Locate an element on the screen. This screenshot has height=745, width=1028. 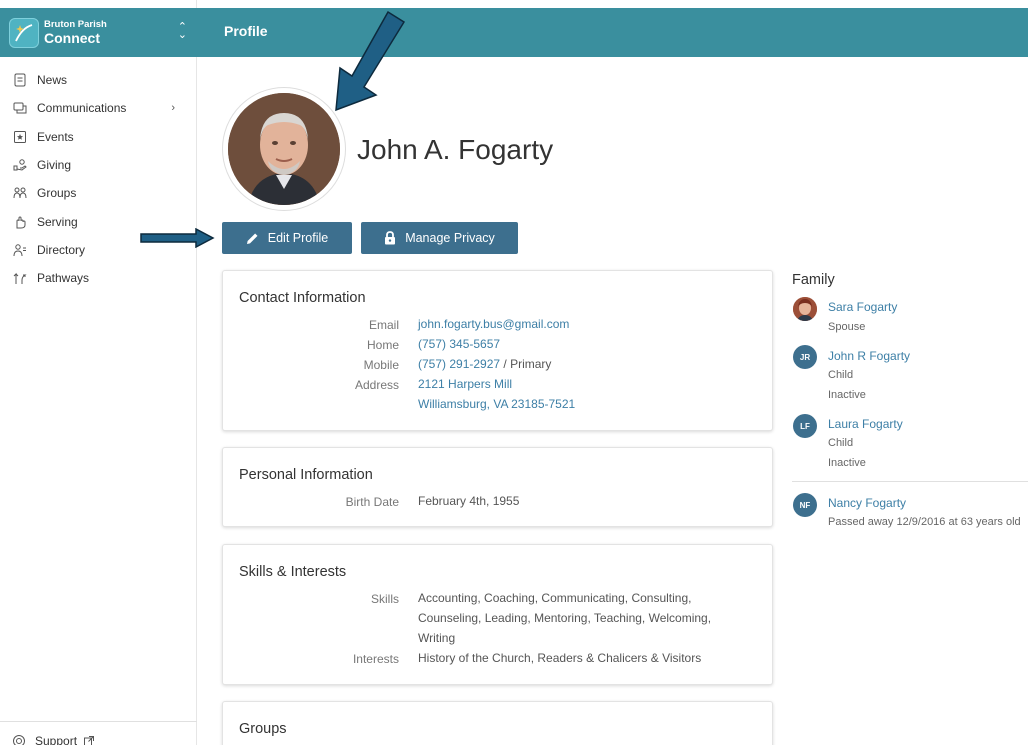
card-title: Personal Information is located at coordinates (306, 475).